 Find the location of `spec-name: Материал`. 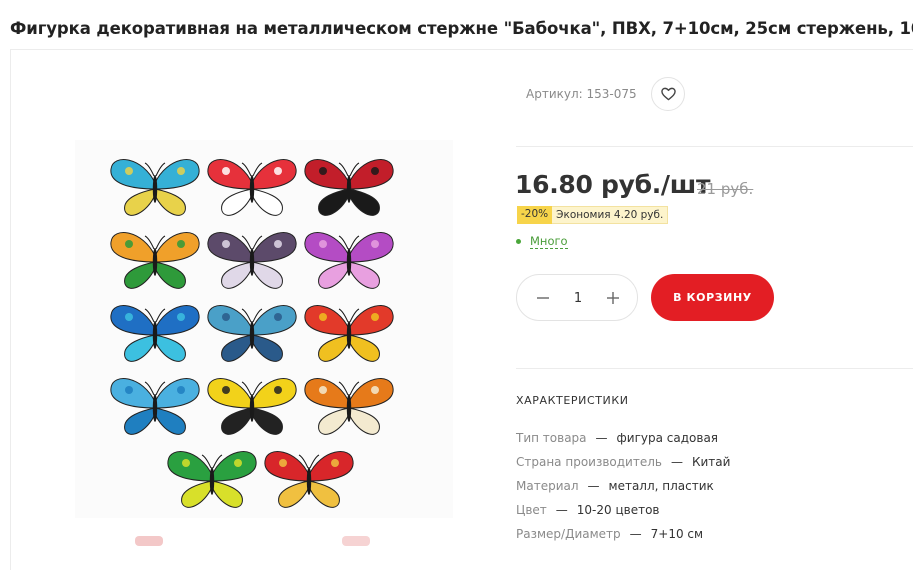

spec-name: Материал is located at coordinates (547, 486).